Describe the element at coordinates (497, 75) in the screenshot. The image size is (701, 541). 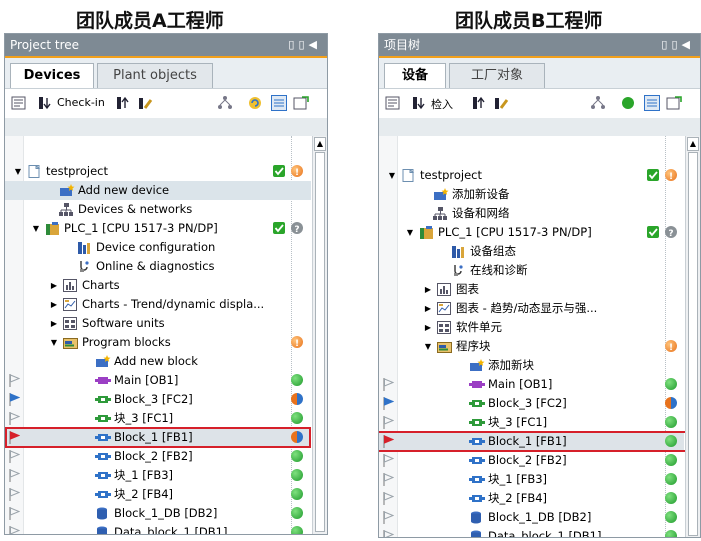
I see `tab-plant-objects: 工厂对象` at that location.